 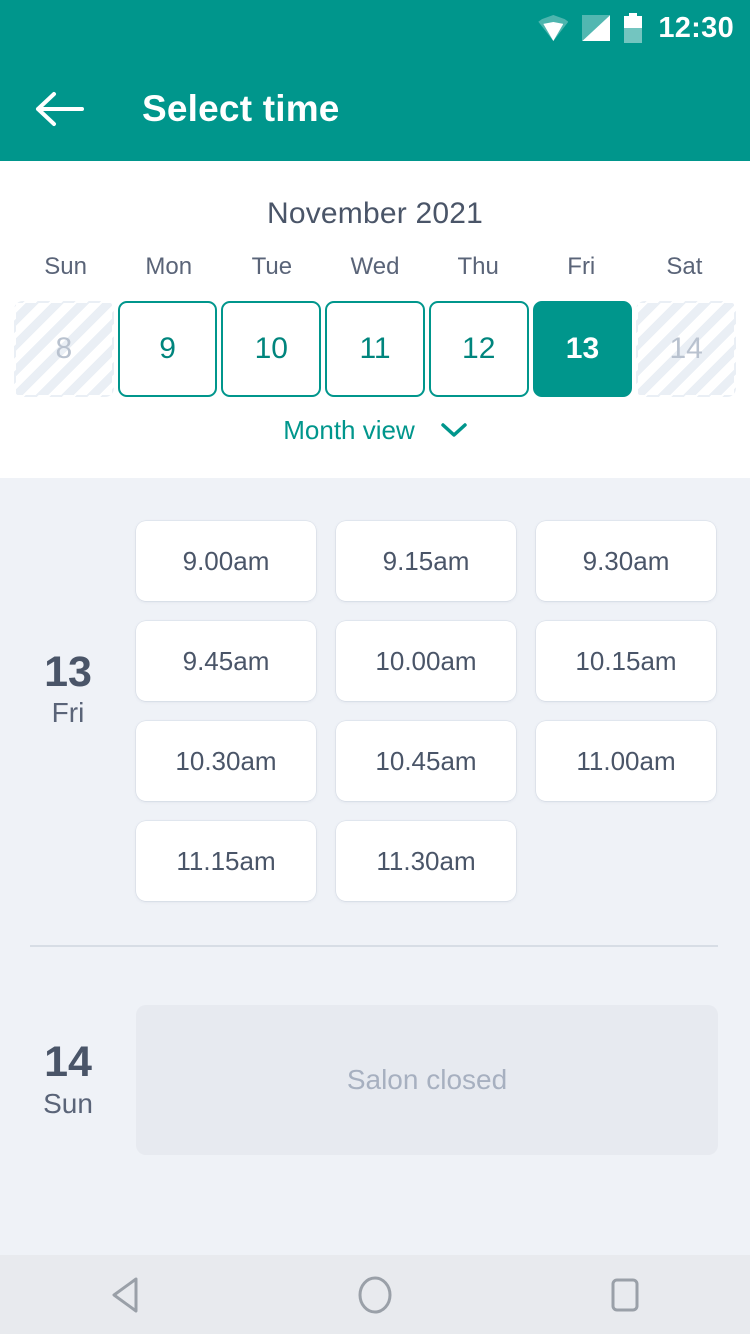 What do you see at coordinates (478, 266) in the screenshot?
I see `weekday-label-thu: Thu` at bounding box center [478, 266].